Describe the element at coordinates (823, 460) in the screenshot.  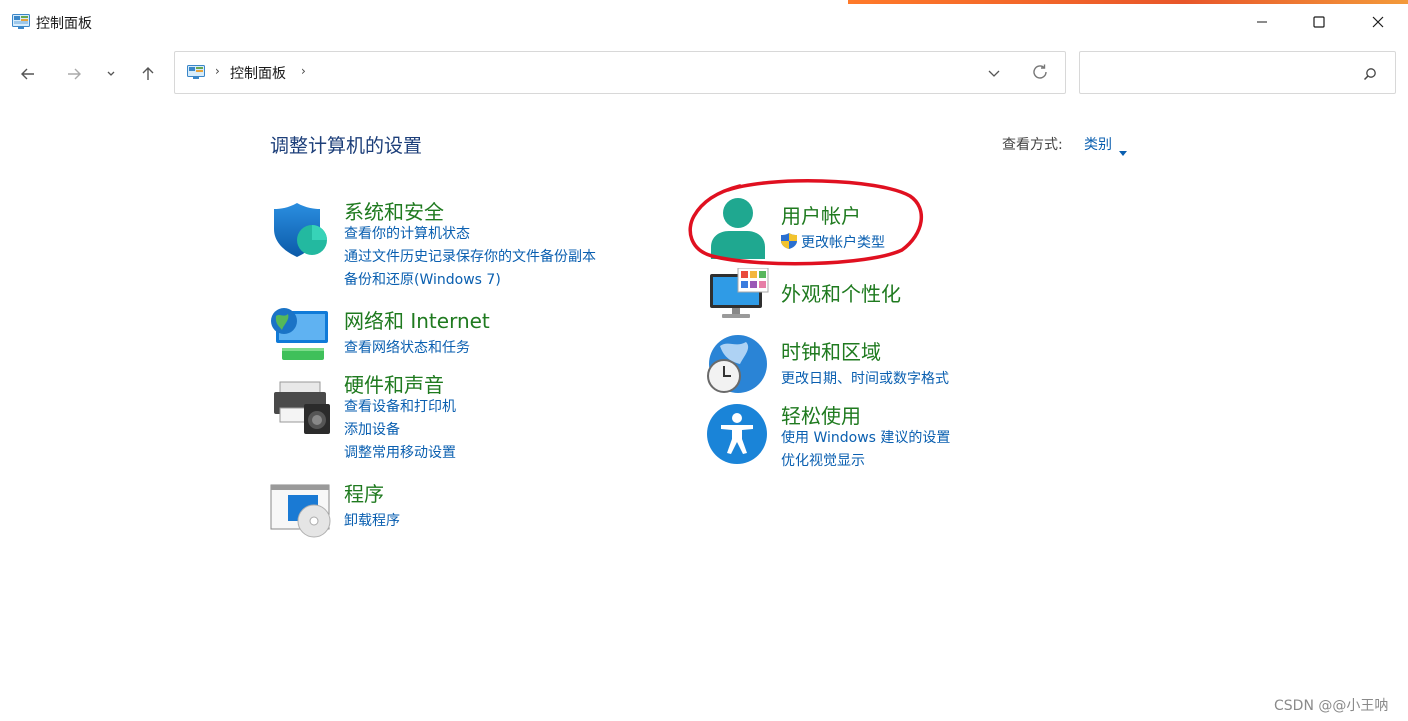
I see `link-optimize-visual-display: 优化视觉显示` at that location.